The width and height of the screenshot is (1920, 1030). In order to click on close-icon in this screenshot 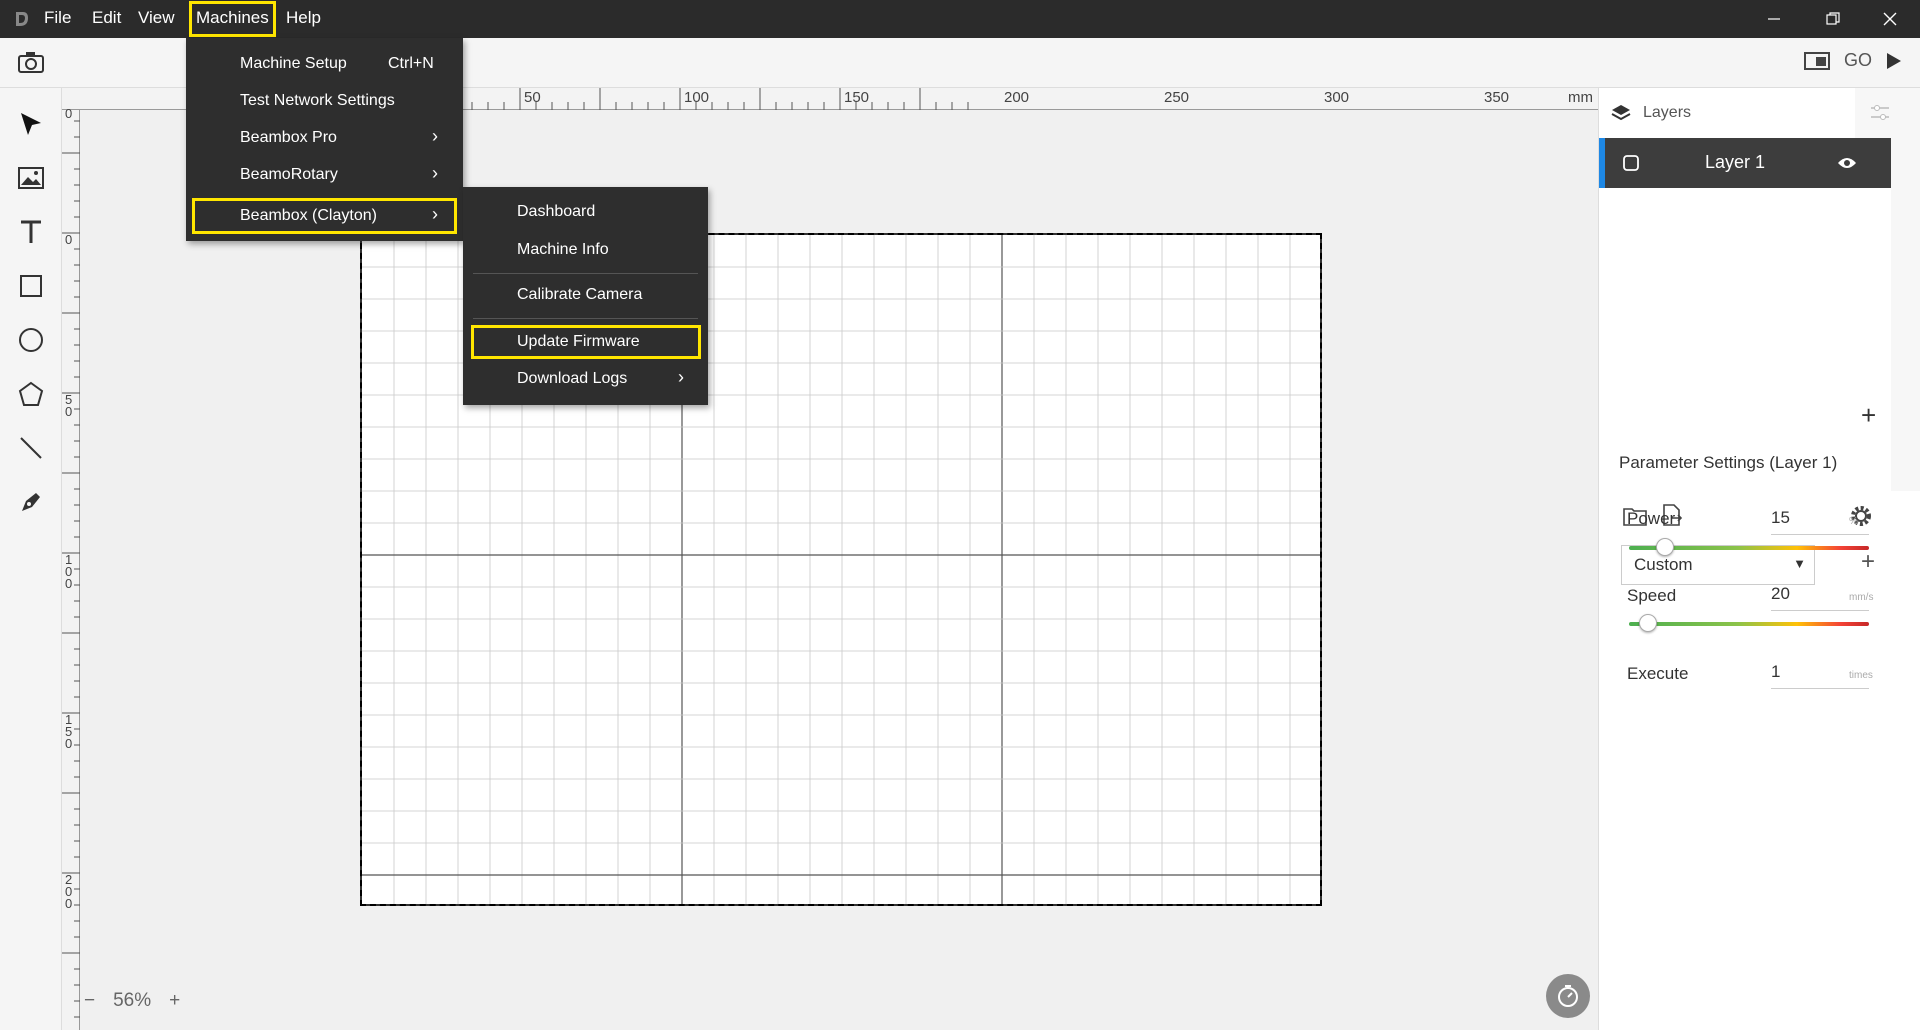, I will do `click(1890, 19)`.